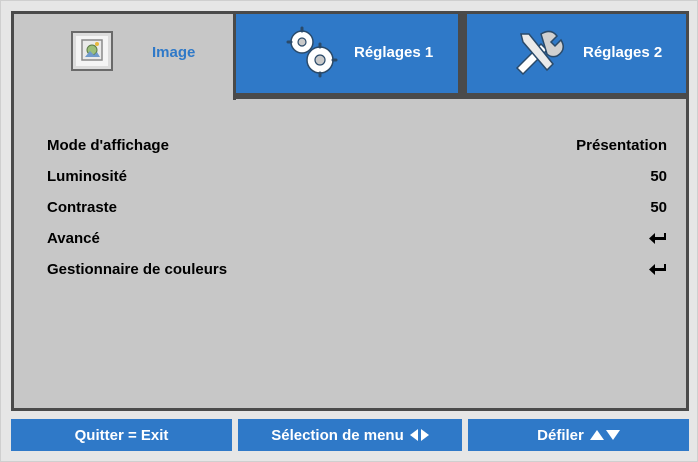  Describe the element at coordinates (174, 52) in the screenshot. I see `tab-label: Image` at that location.